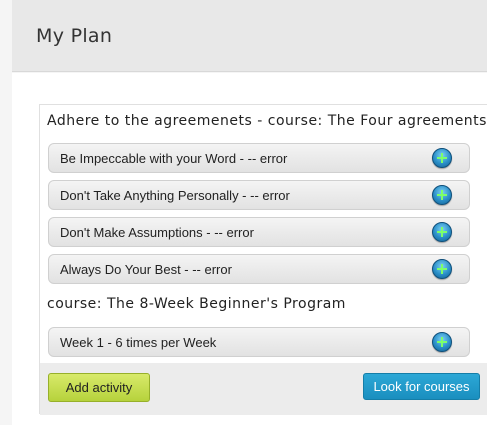 Image resolution: width=487 pixels, height=425 pixels. What do you see at coordinates (74, 36) in the screenshot?
I see `page-title: My Plan` at bounding box center [74, 36].